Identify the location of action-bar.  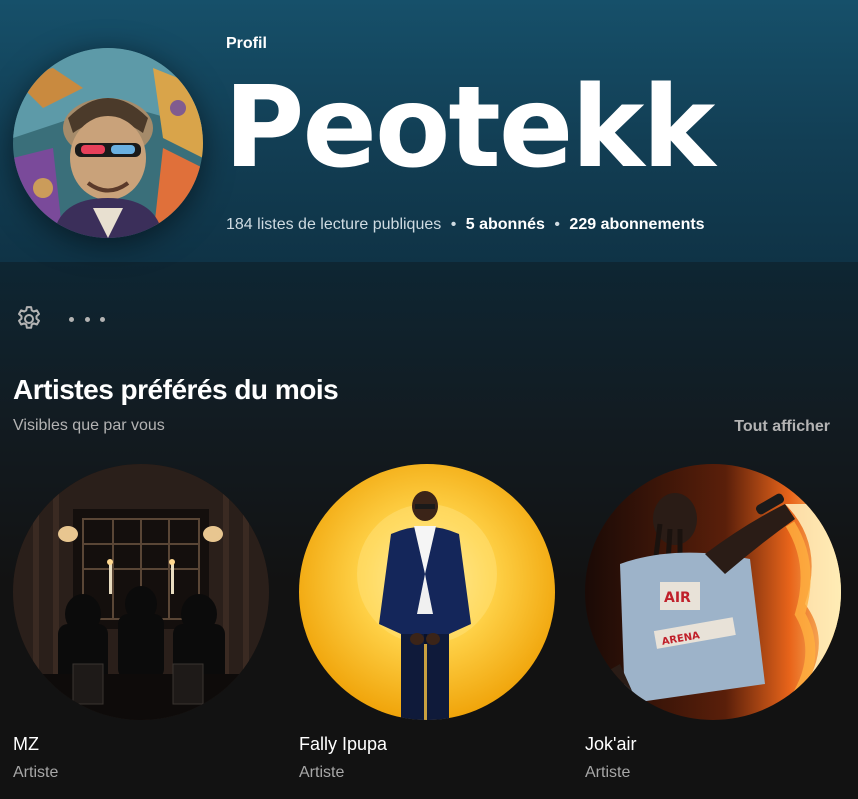
(59, 319).